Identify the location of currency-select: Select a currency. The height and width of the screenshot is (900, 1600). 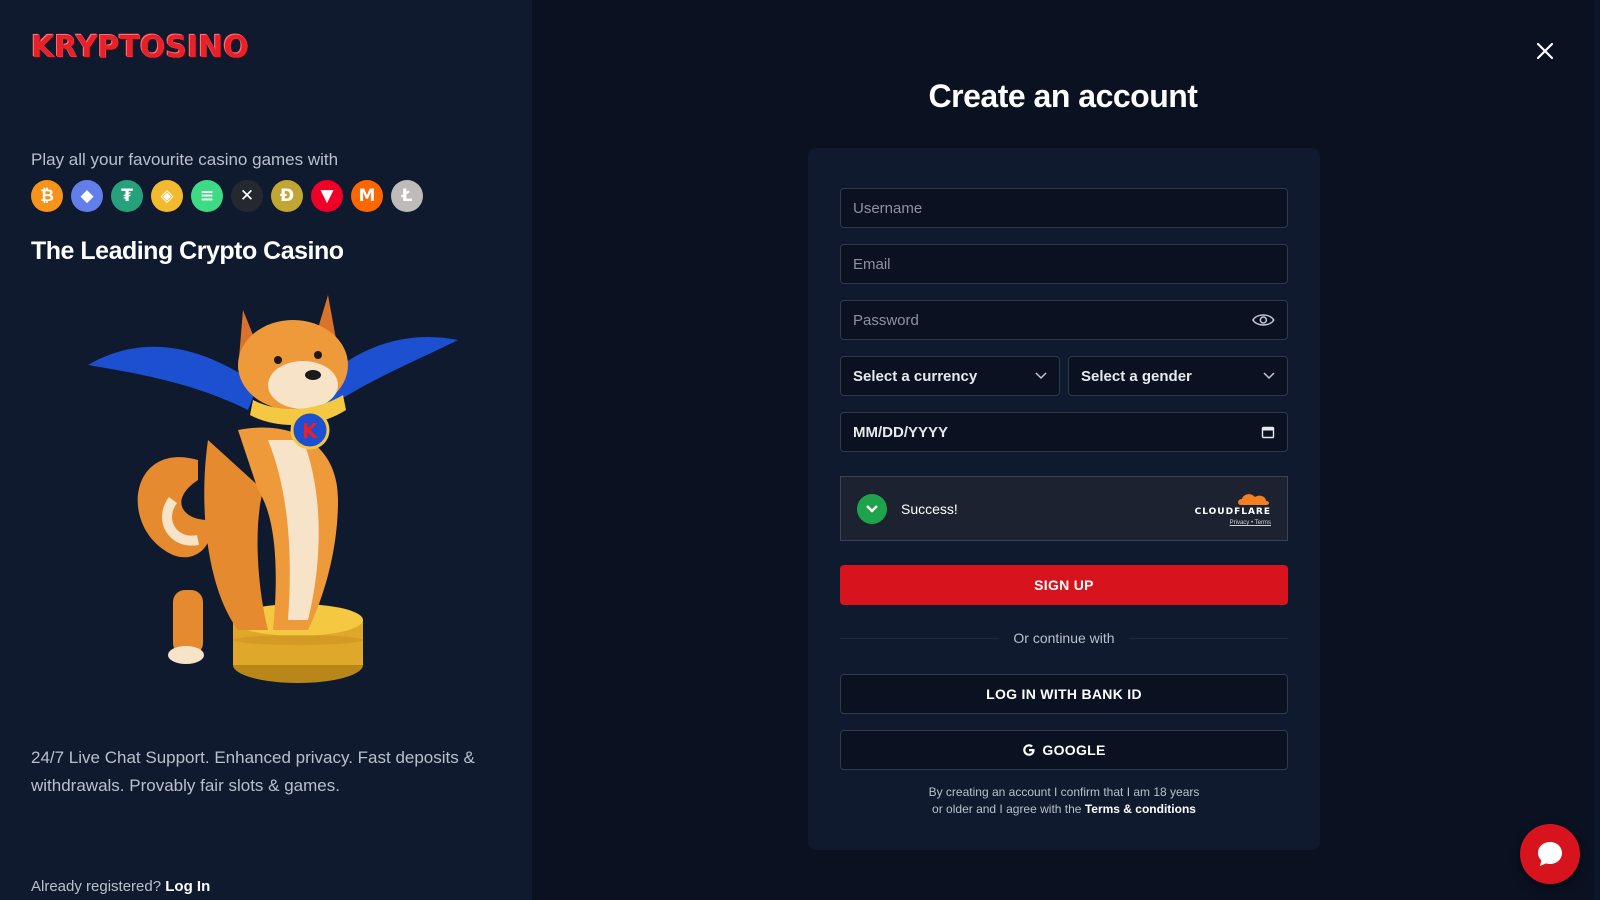
(950, 376).